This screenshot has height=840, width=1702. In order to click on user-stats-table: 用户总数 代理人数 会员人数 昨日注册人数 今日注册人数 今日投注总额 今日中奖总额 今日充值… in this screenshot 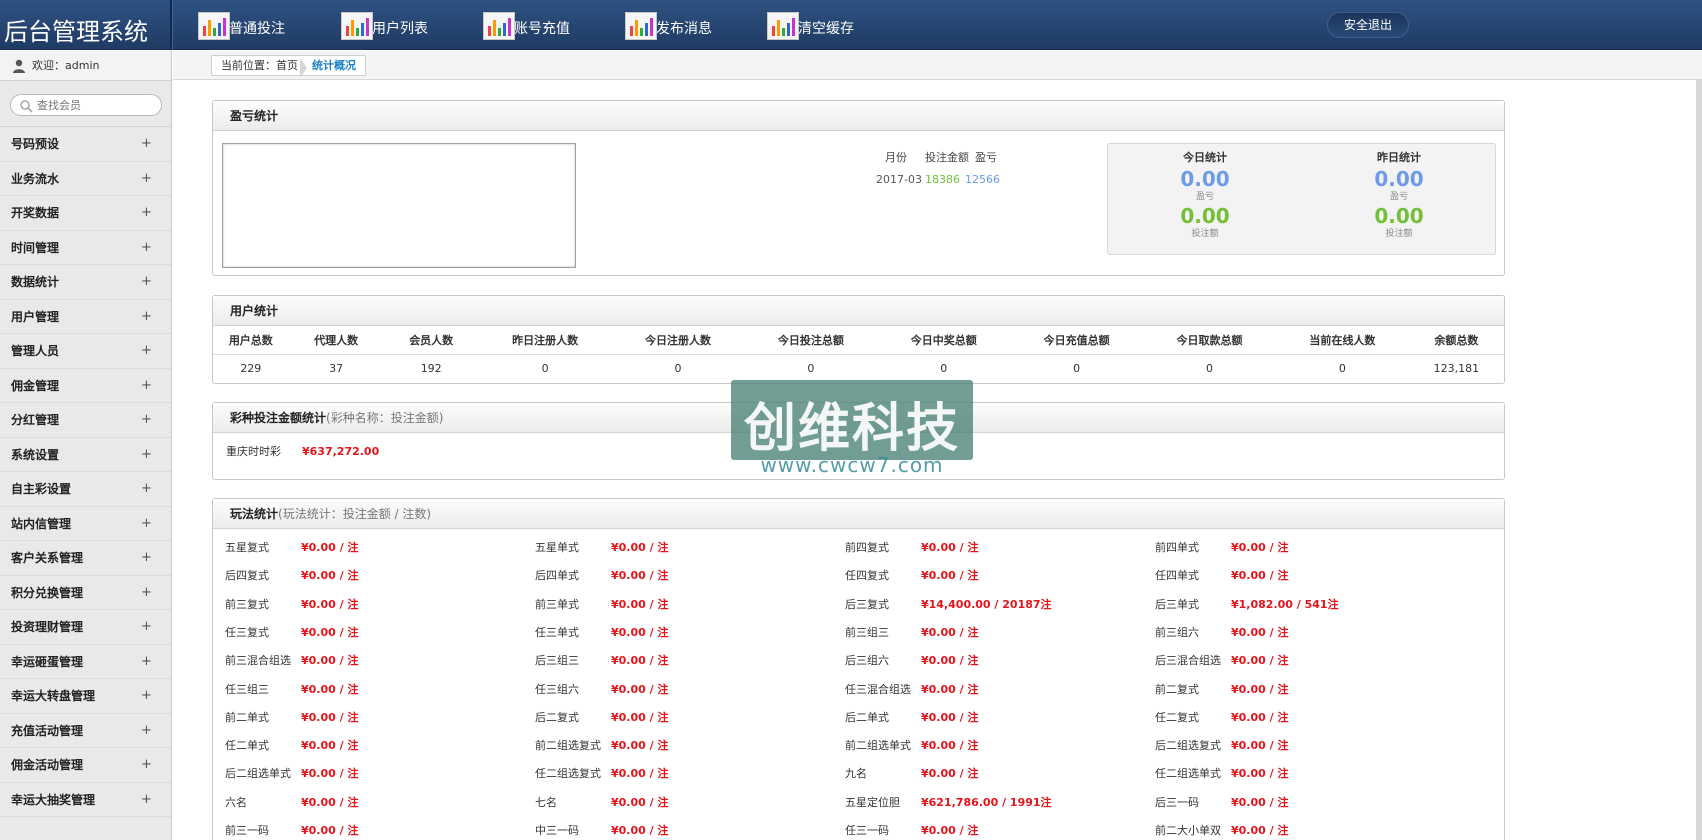, I will do `click(858, 354)`.